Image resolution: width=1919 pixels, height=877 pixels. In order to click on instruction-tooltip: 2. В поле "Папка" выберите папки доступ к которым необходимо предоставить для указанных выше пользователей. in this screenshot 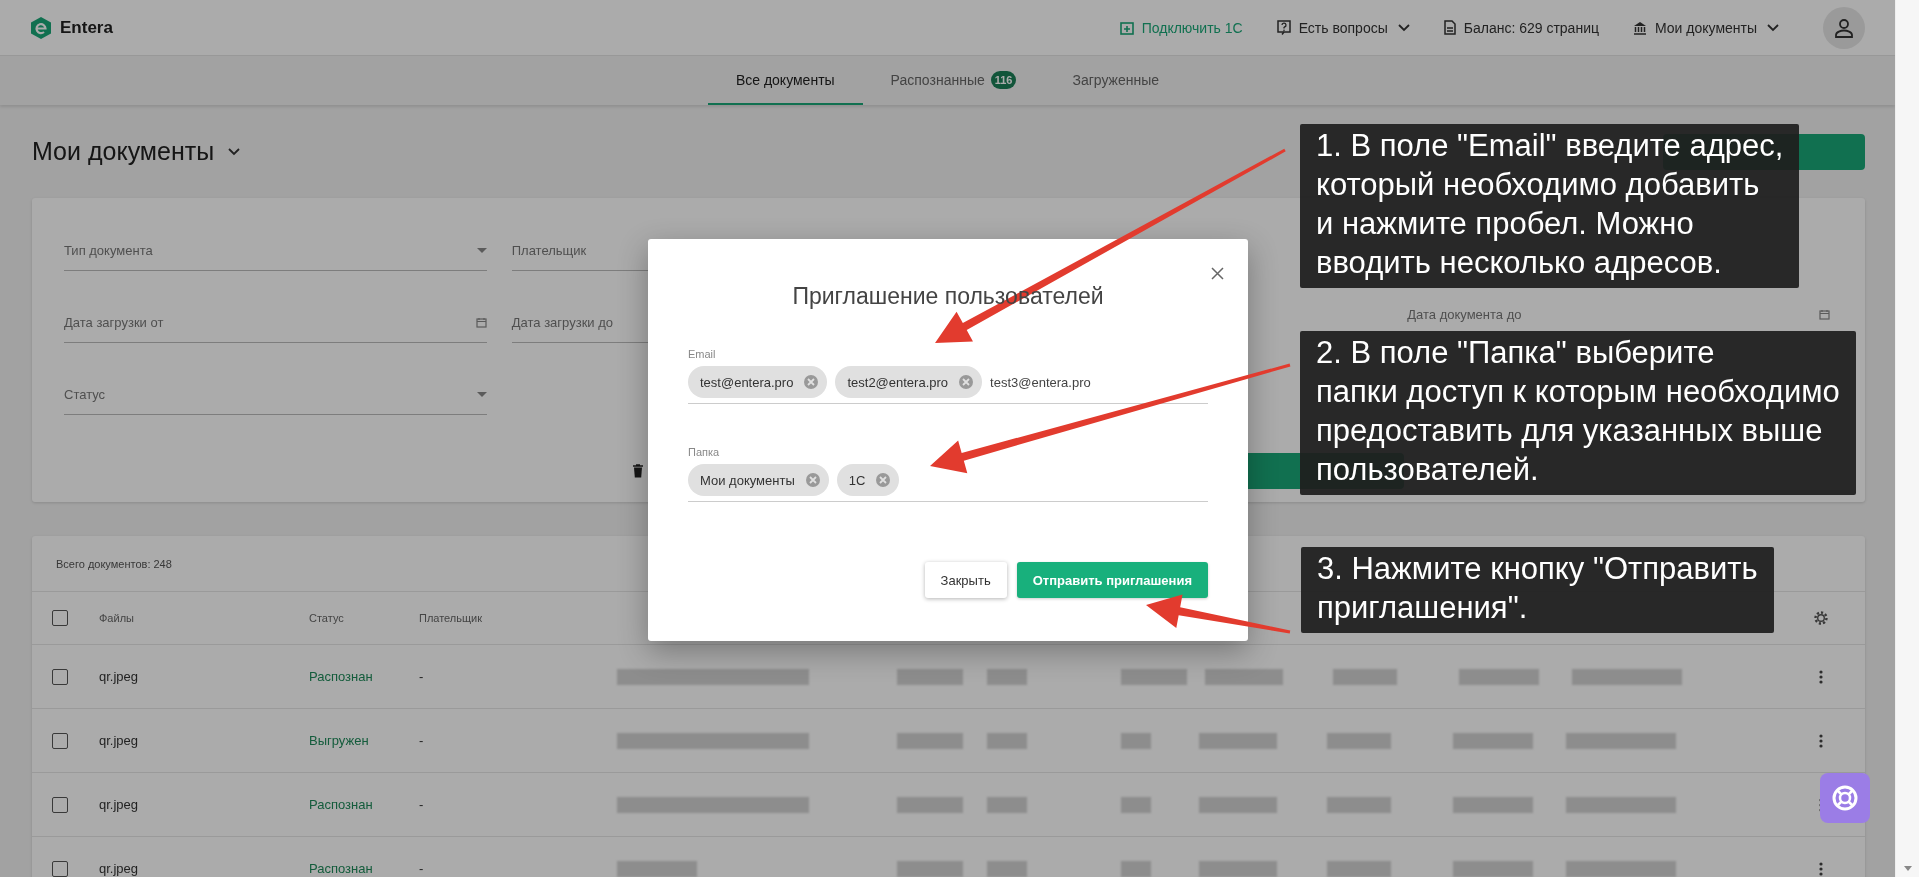, I will do `click(1578, 413)`.